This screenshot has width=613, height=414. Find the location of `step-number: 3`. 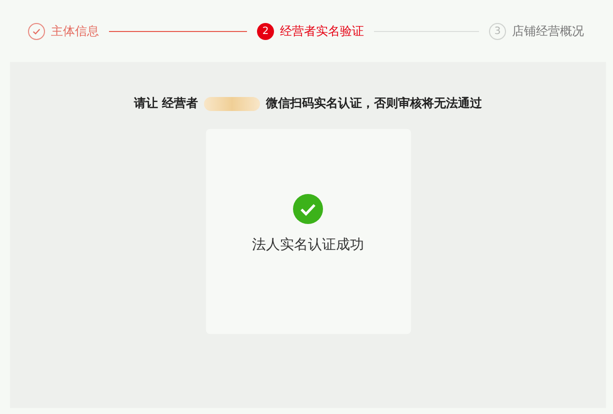

step-number: 3 is located at coordinates (497, 31).